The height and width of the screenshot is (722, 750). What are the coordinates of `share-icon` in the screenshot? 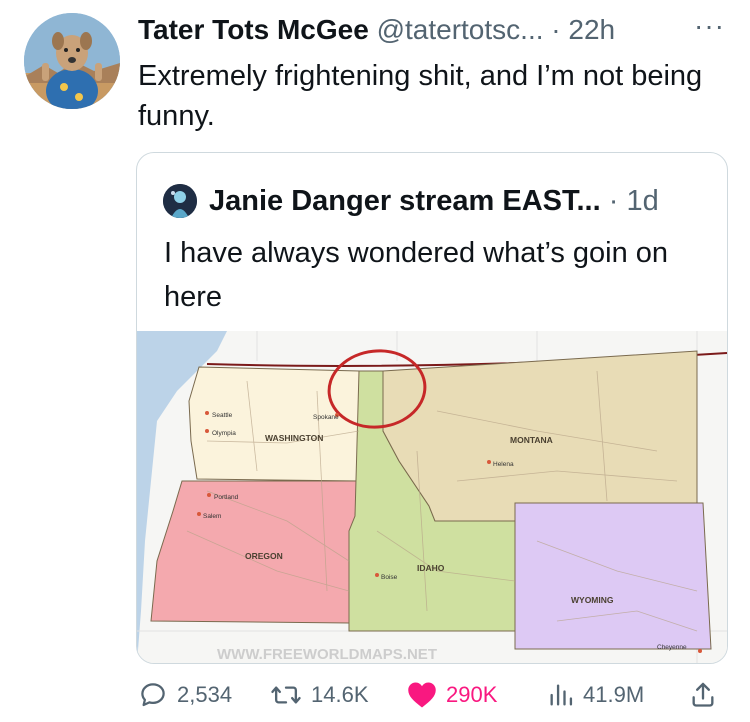 It's located at (703, 694).